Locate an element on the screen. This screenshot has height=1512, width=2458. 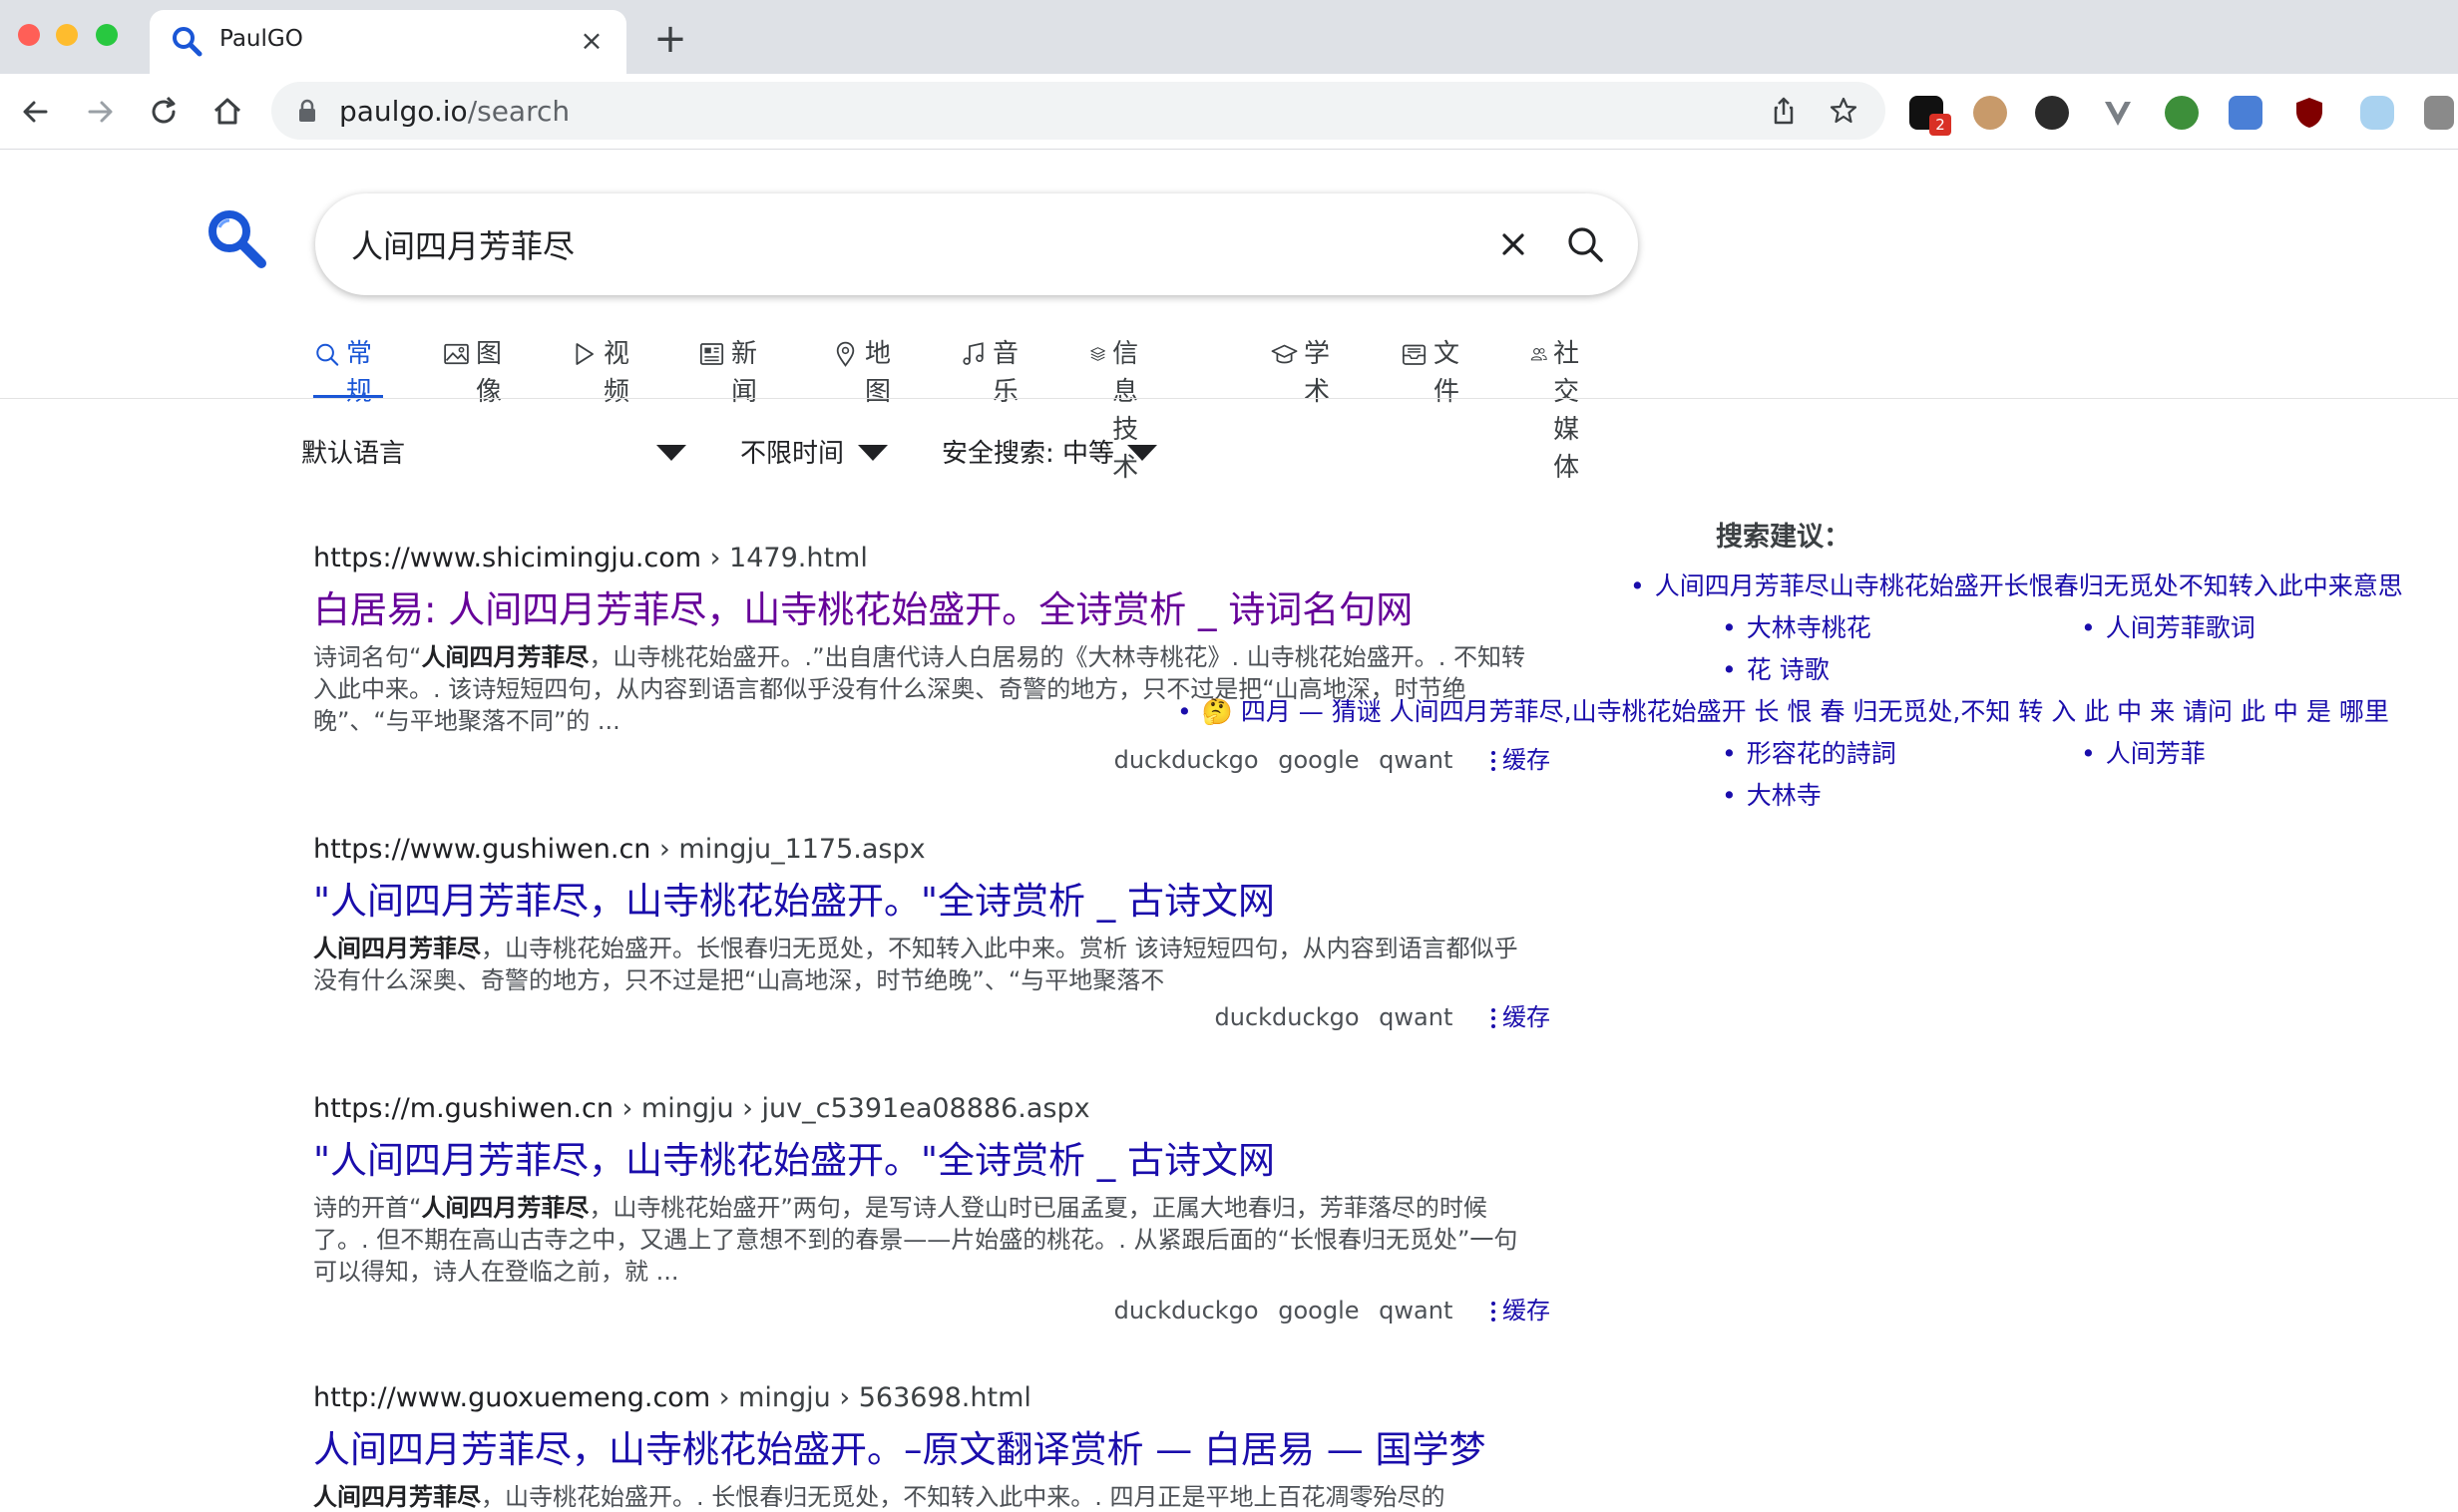
window-close-button is located at coordinates (29, 35).